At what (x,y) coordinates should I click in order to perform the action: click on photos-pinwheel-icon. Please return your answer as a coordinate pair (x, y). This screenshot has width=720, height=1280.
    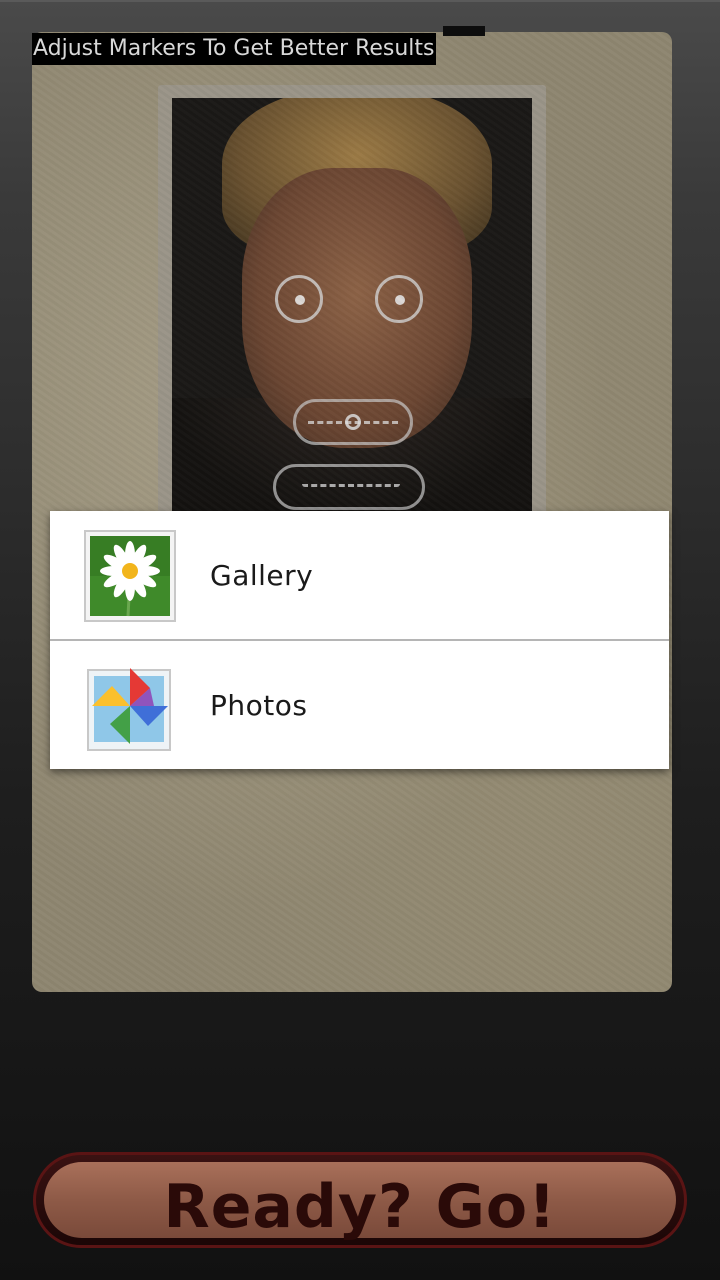
    Looking at the image, I should click on (130, 706).